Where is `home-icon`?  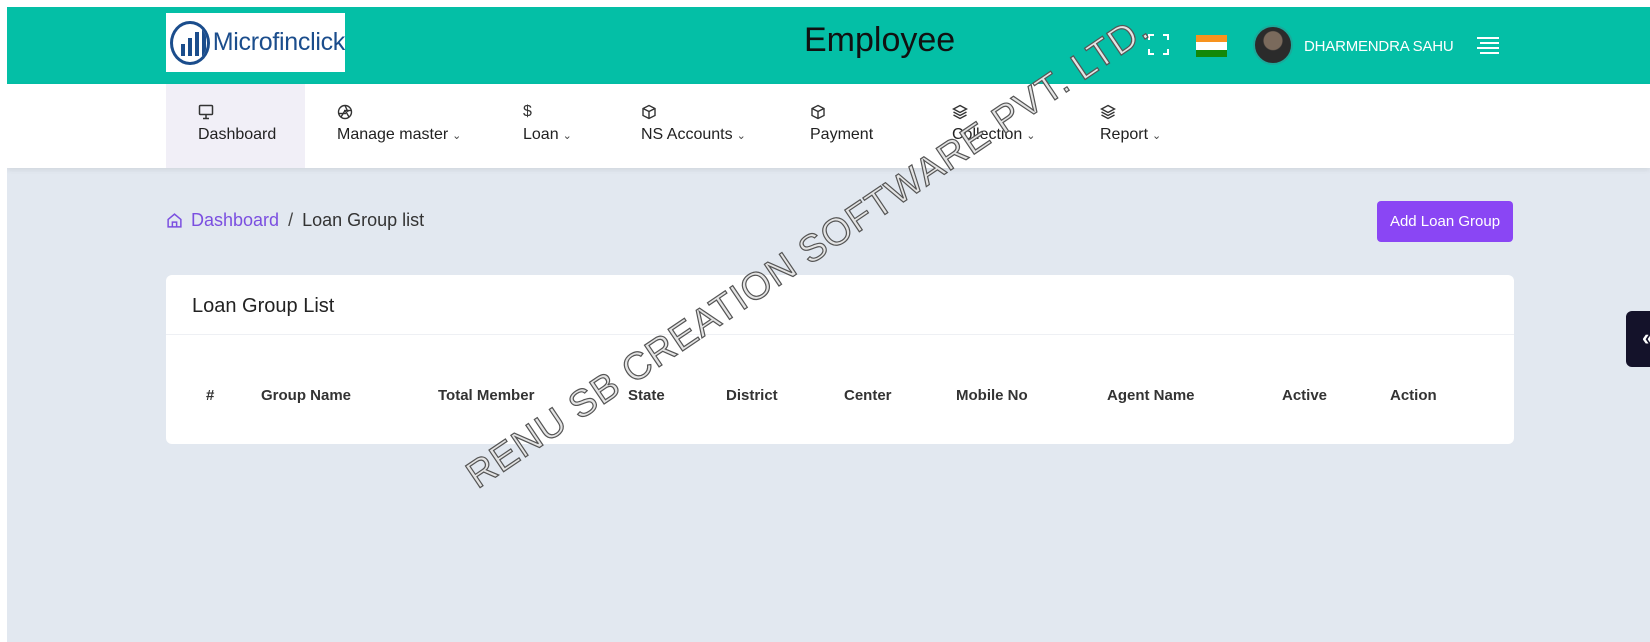
home-icon is located at coordinates (174, 220).